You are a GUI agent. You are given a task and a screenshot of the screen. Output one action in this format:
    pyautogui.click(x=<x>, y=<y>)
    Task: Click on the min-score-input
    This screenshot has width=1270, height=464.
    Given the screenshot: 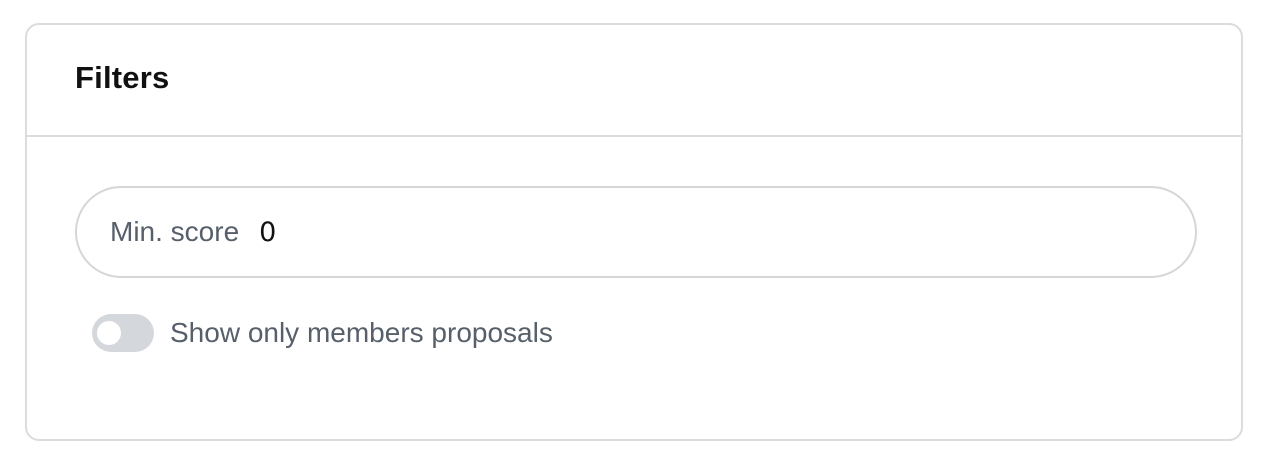 What is the action you would take?
    pyautogui.click(x=659, y=232)
    